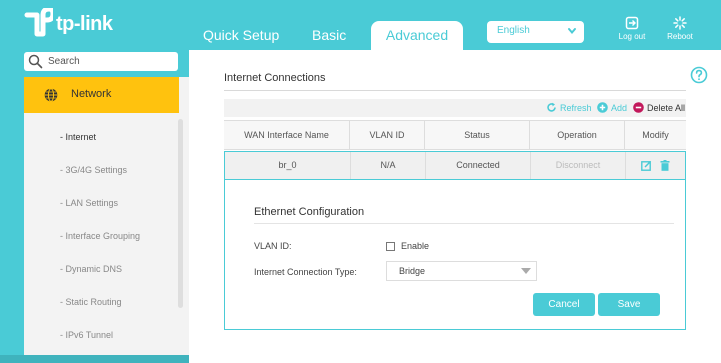 The width and height of the screenshot is (721, 363). What do you see at coordinates (646, 165) in the screenshot?
I see `edit-icon` at bounding box center [646, 165].